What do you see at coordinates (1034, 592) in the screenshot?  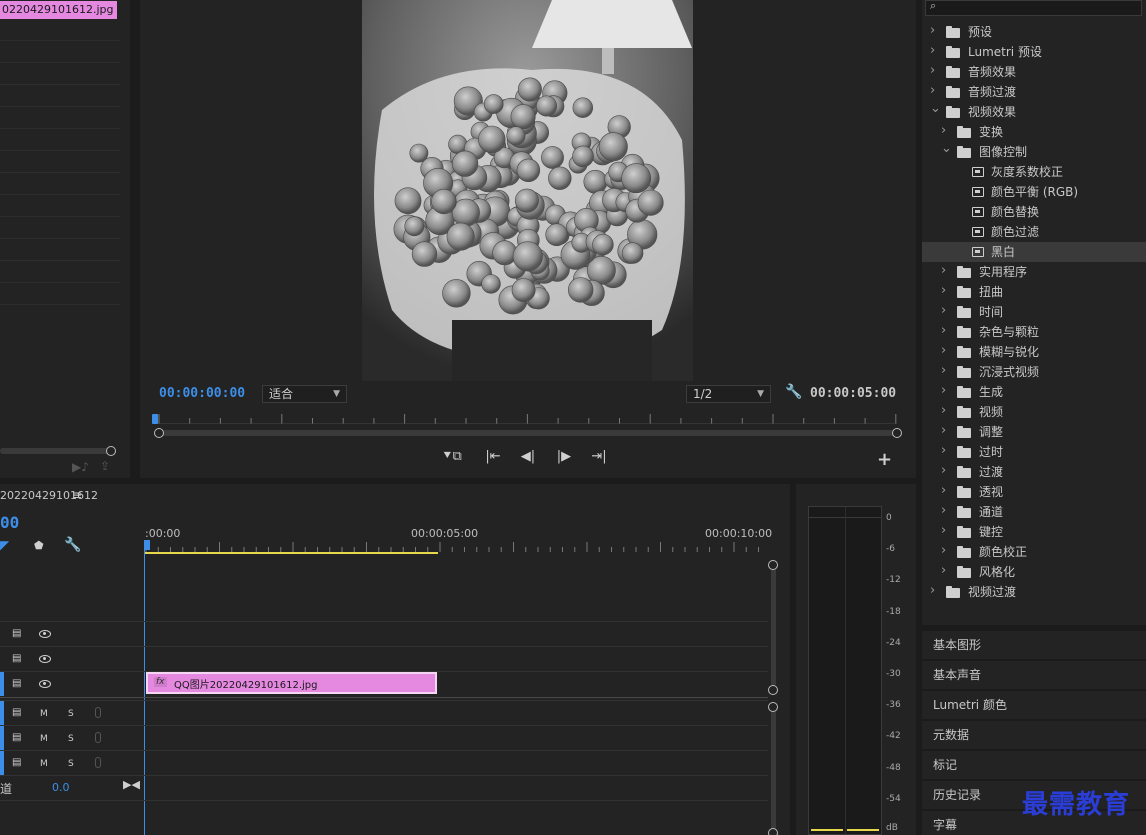 I see `effects-tree-row: › 视频过渡` at bounding box center [1034, 592].